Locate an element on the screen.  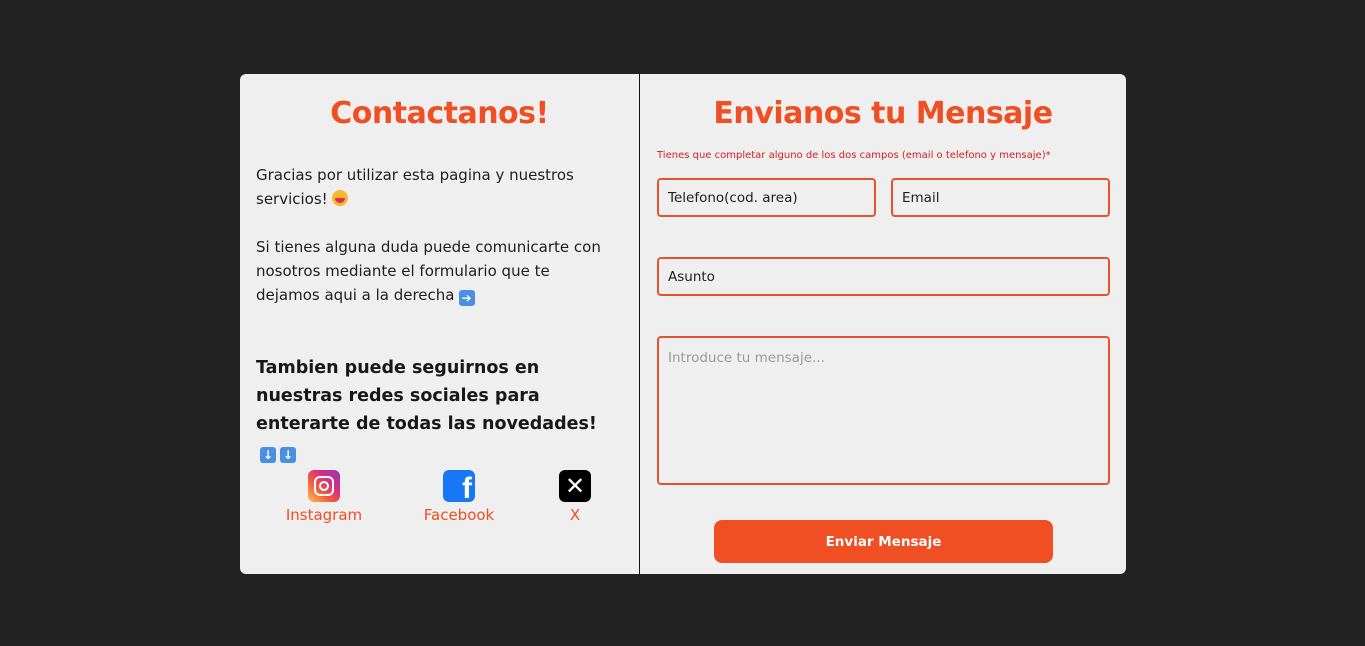
form-title: Envianos tu Mensaje is located at coordinates (883, 113).